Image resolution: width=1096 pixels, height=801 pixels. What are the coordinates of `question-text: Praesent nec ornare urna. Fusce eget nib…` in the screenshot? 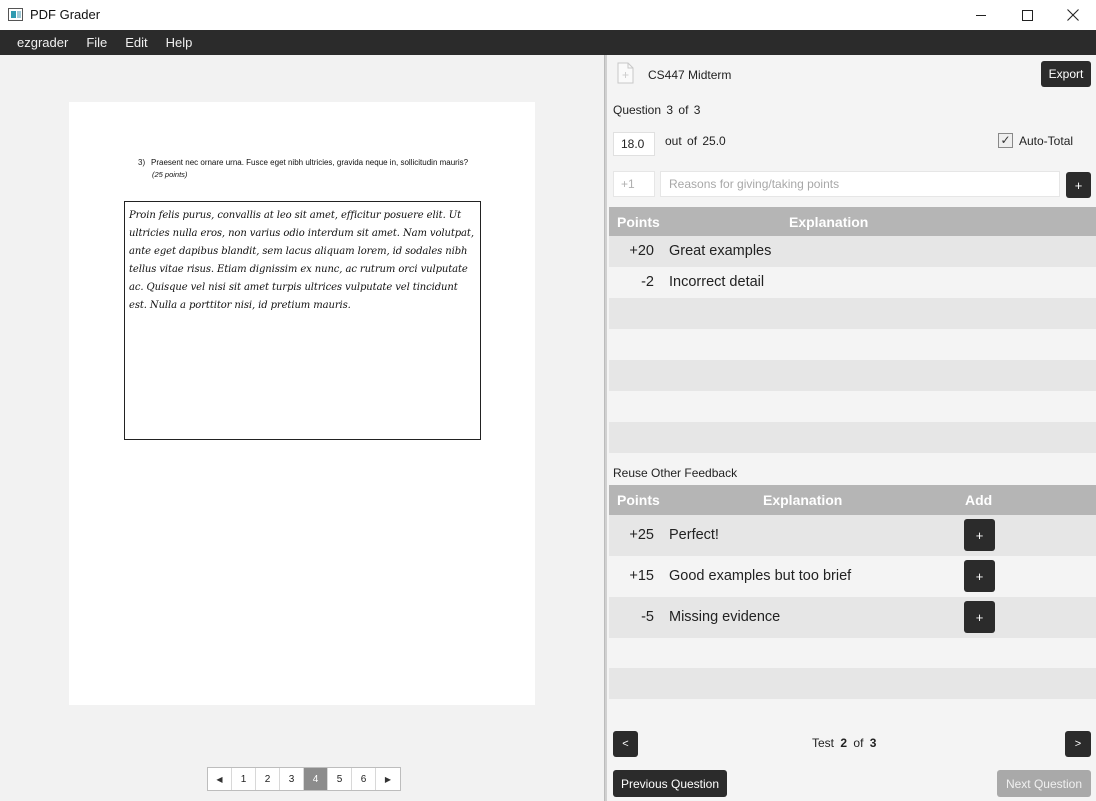 It's located at (310, 162).